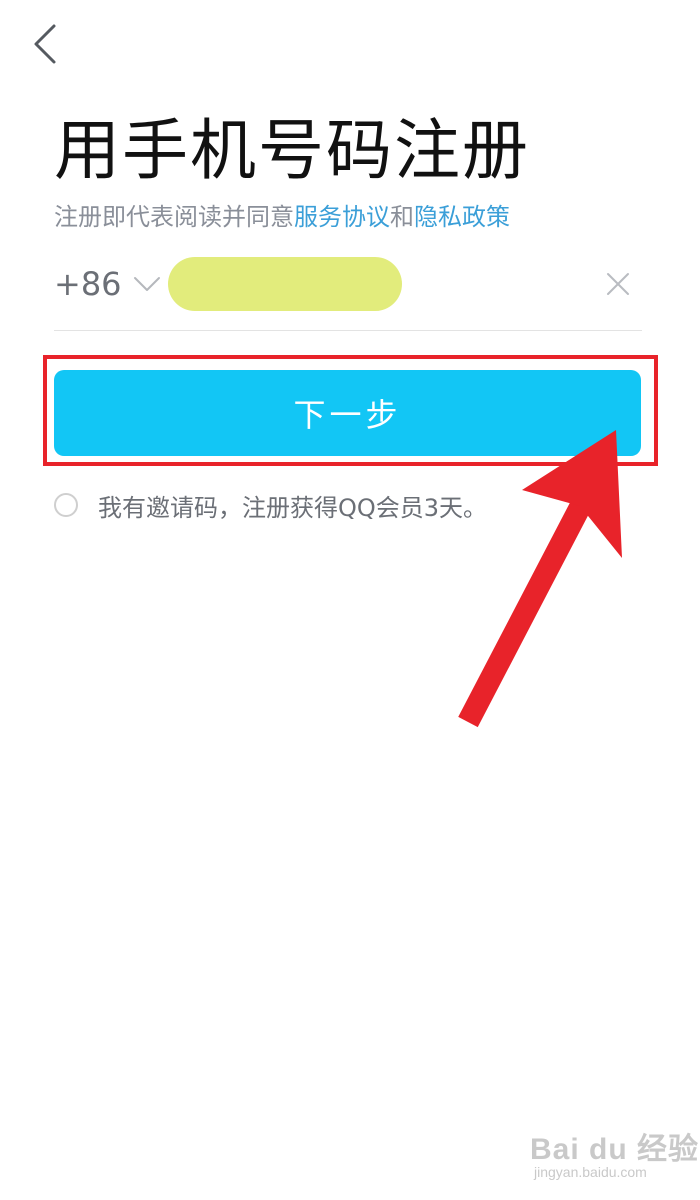 Image resolution: width=700 pixels, height=1200 pixels. Describe the element at coordinates (402, 217) in the screenshot. I see `agreement-connector: 和` at that location.